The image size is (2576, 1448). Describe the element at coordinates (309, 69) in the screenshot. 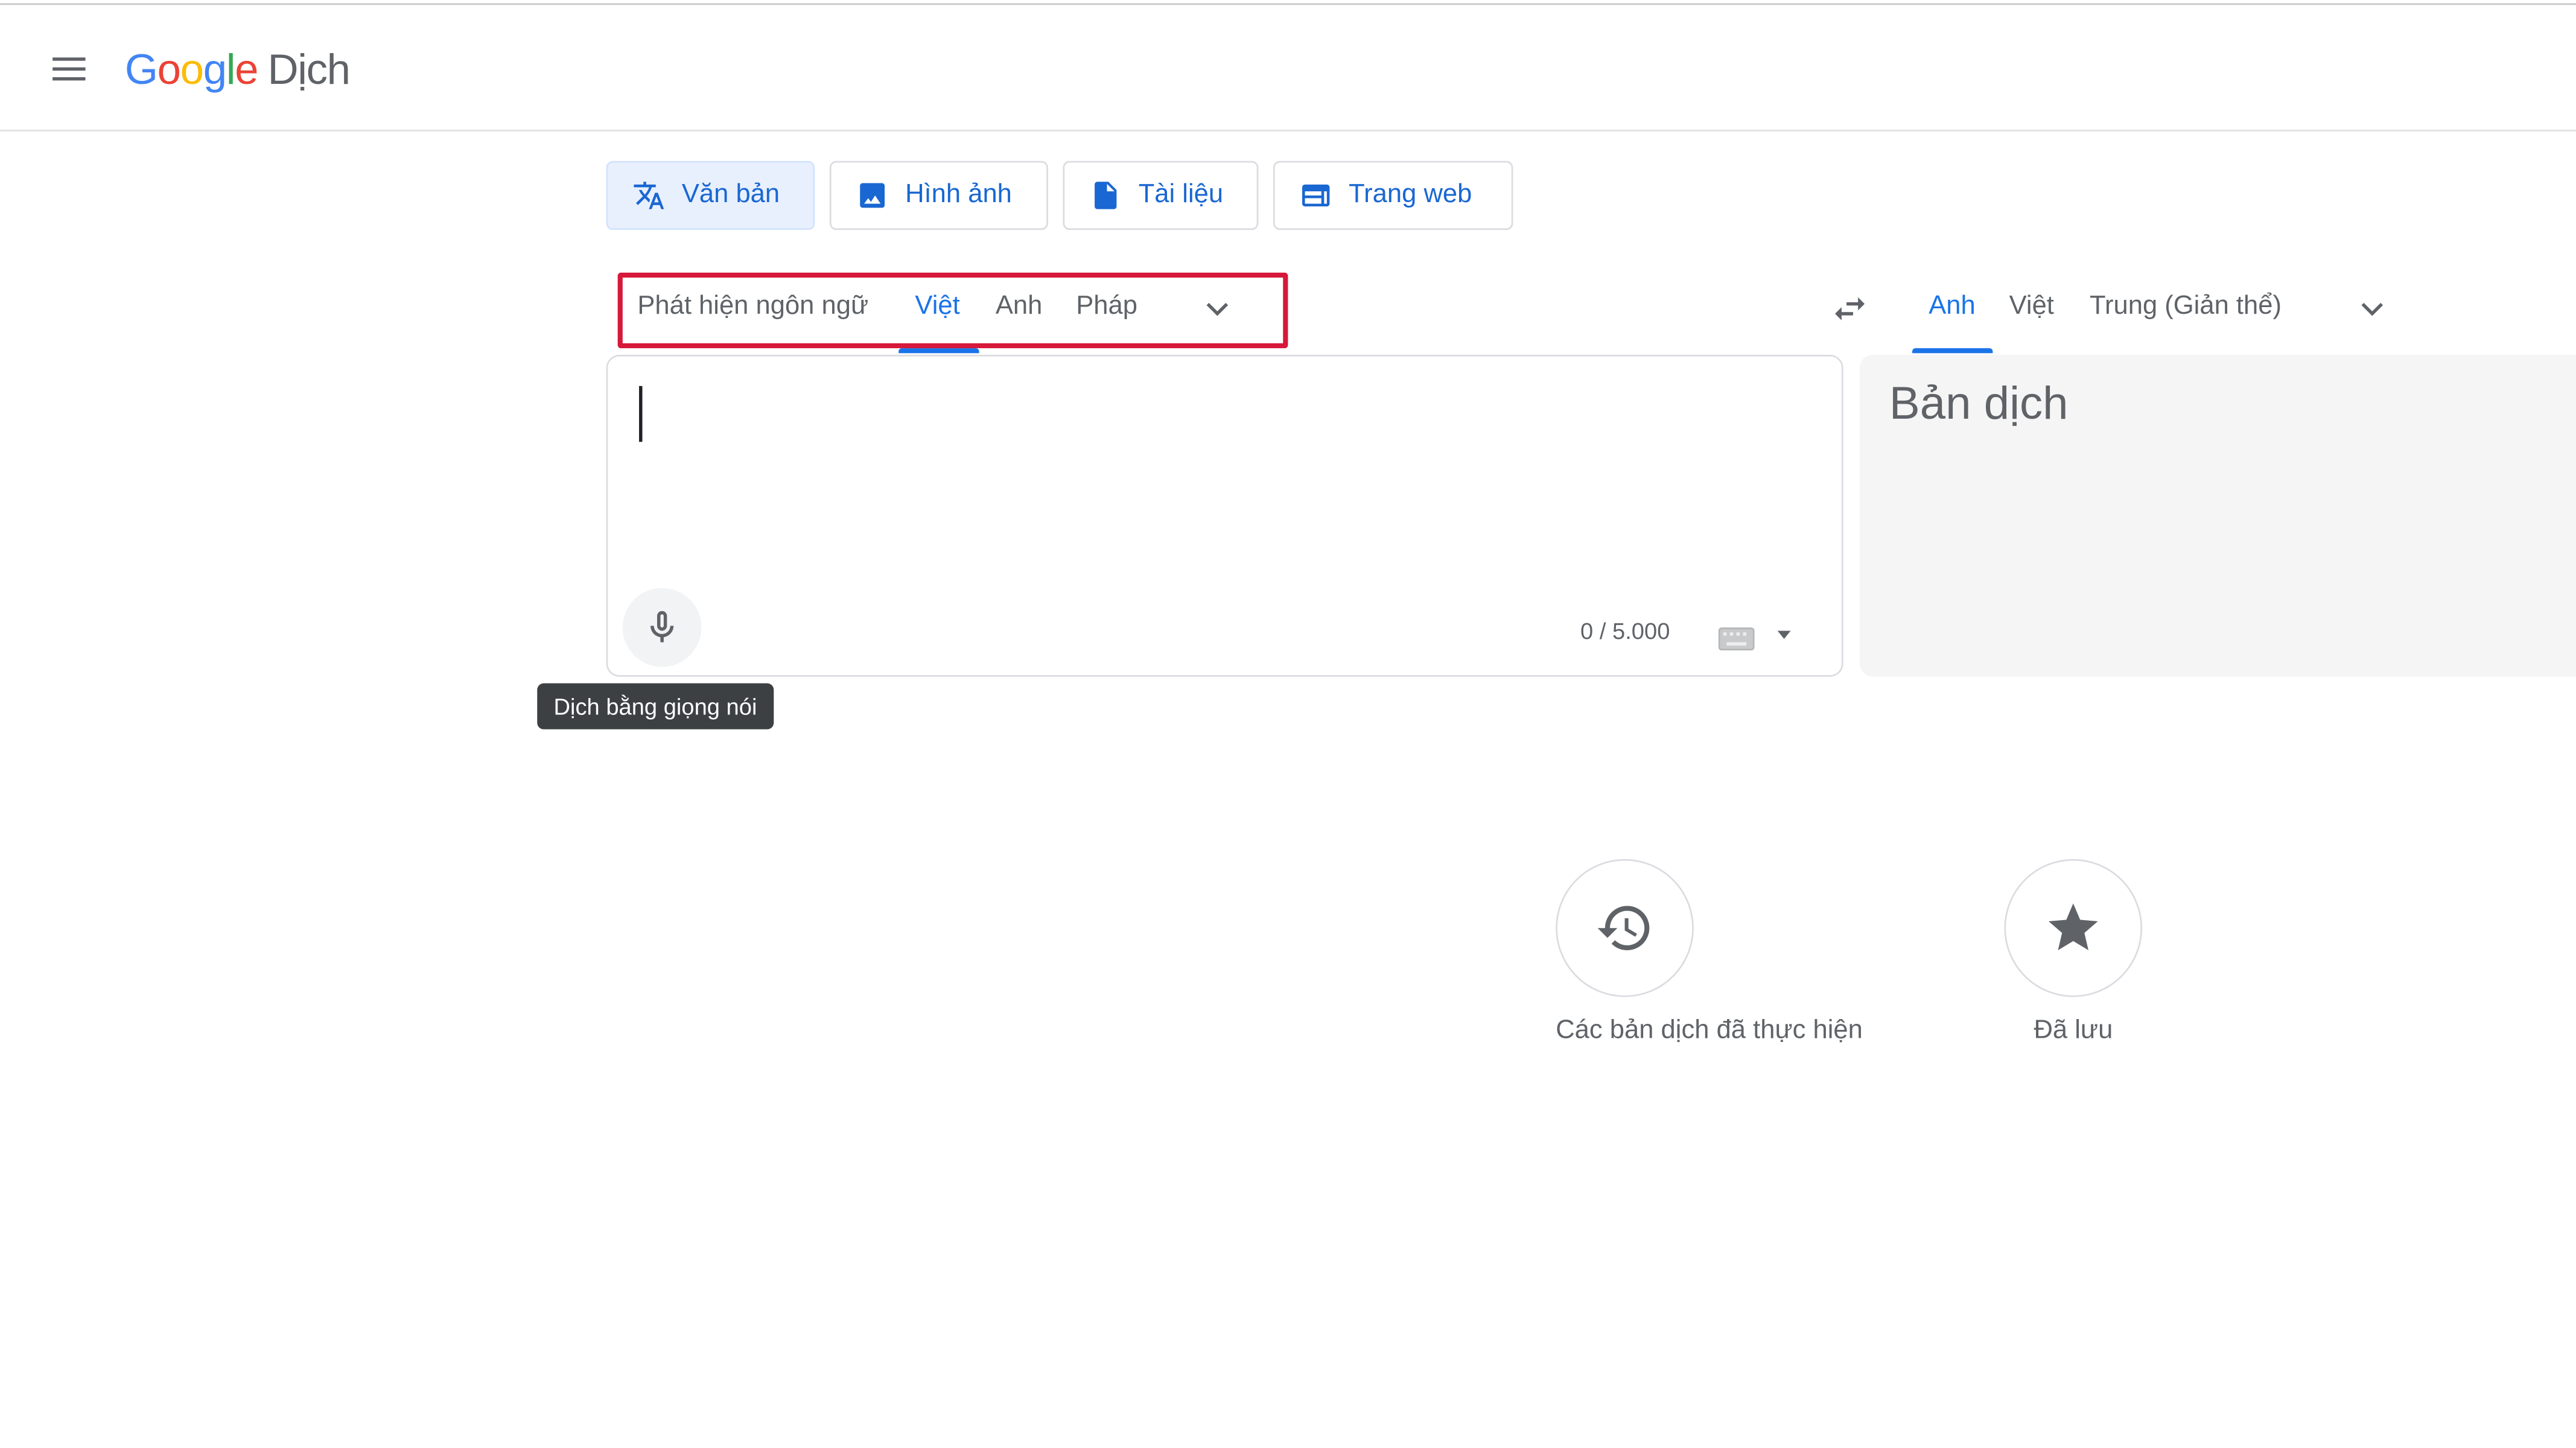

I see `product-name: Dịch` at that location.